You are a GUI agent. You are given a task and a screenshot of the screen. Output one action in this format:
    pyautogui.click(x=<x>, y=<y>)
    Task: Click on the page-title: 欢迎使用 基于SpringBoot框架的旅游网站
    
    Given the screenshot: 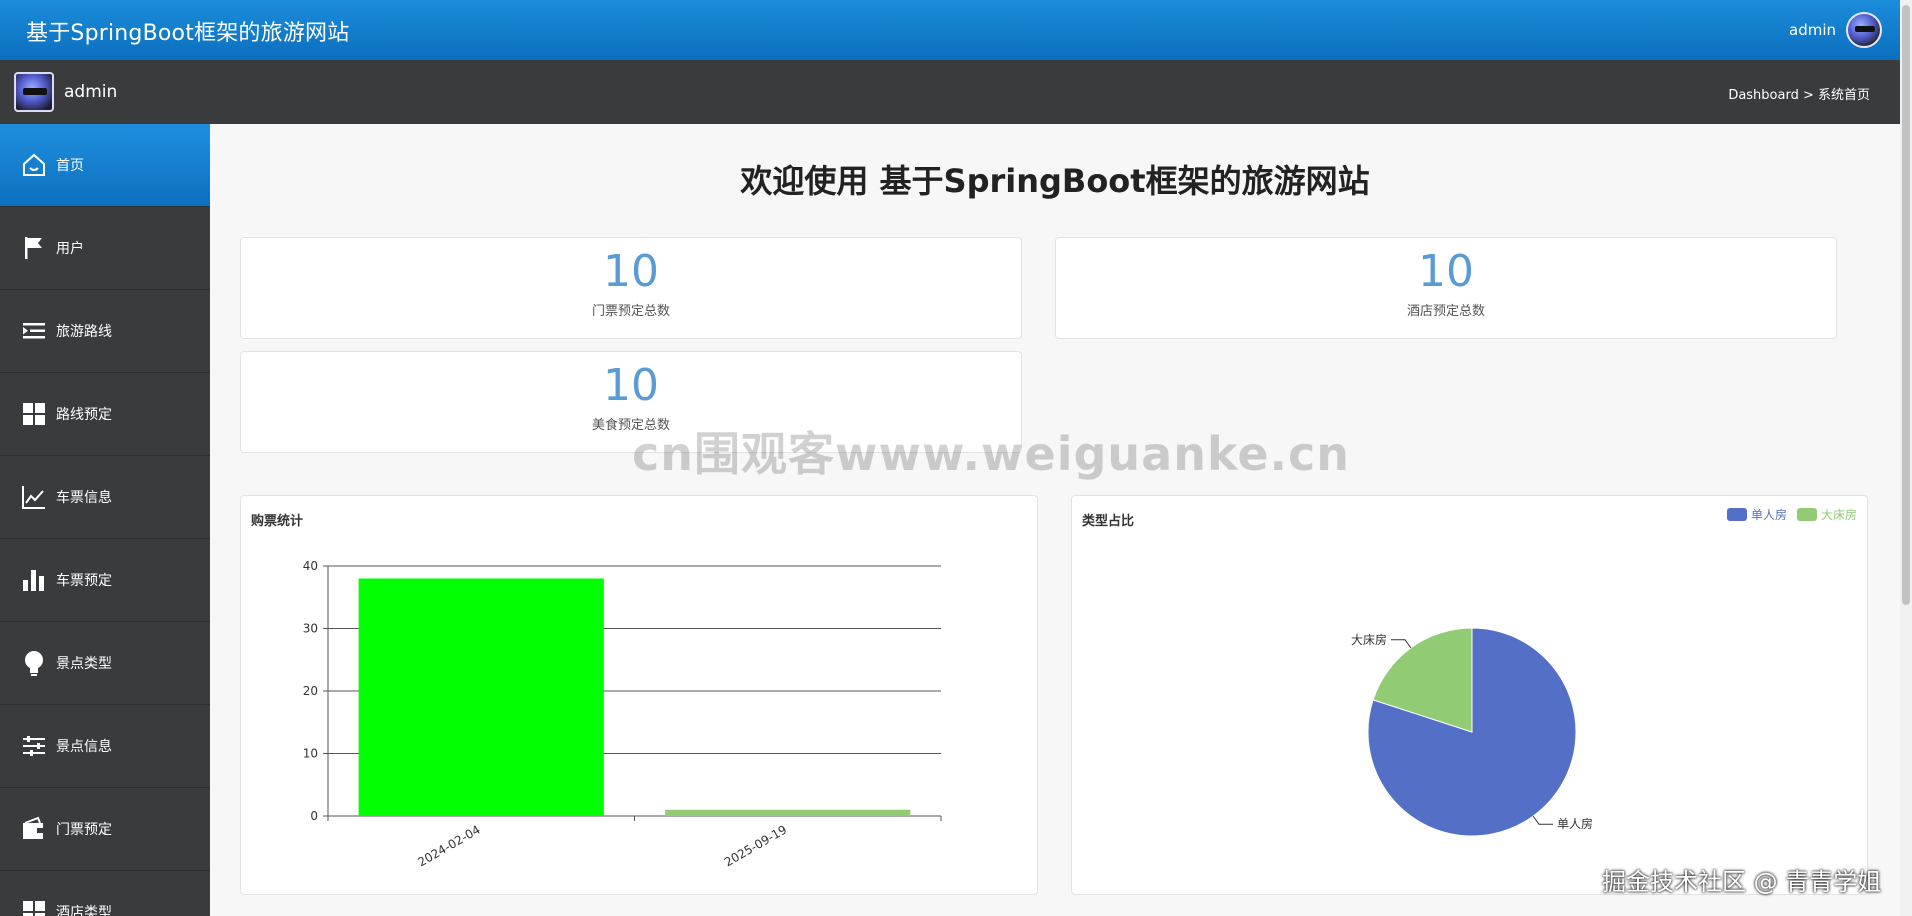 What is the action you would take?
    pyautogui.click(x=1055, y=181)
    